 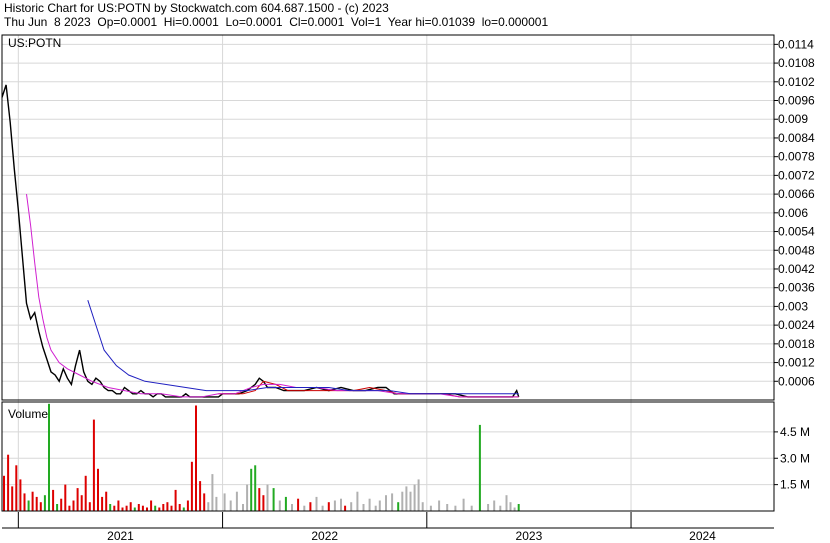 I want to click on price-tick-label: 0.0102, so click(x=796, y=82).